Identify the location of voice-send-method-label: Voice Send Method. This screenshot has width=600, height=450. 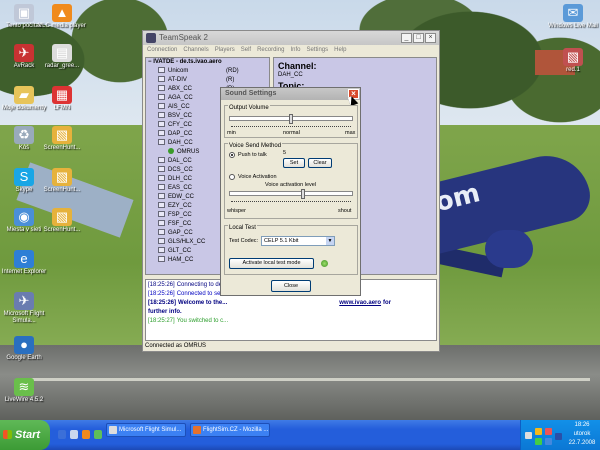
(255, 146).